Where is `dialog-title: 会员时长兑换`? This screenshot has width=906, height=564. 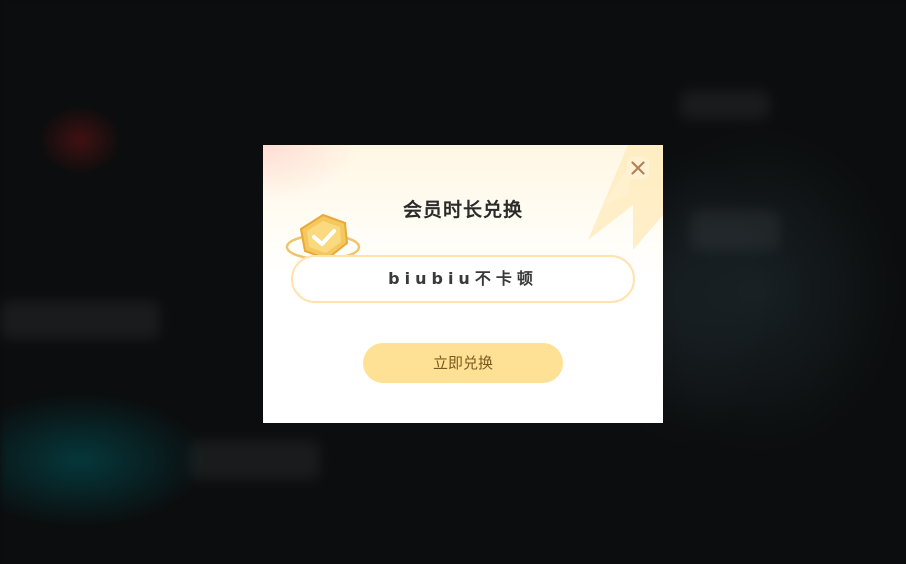
dialog-title: 会员时长兑换 is located at coordinates (462, 210).